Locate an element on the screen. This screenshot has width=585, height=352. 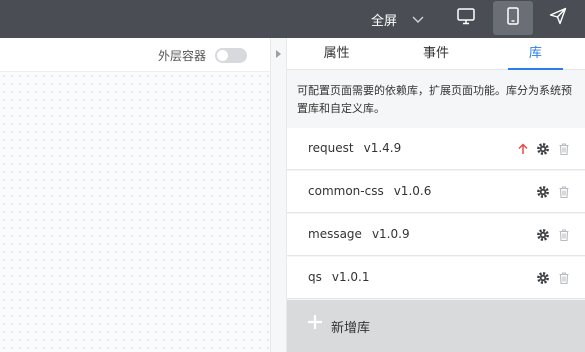
panel-collapse-handle is located at coordinates (278, 195).